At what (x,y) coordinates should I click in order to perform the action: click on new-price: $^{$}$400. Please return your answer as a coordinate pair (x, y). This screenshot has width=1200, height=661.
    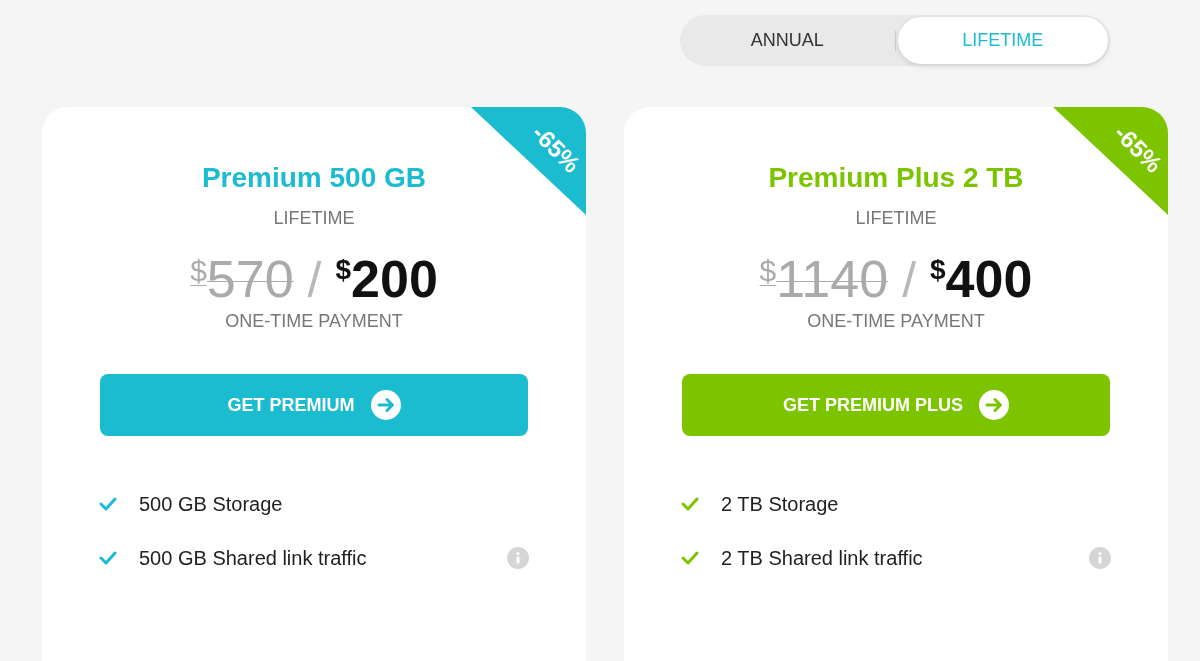
    Looking at the image, I should click on (981, 279).